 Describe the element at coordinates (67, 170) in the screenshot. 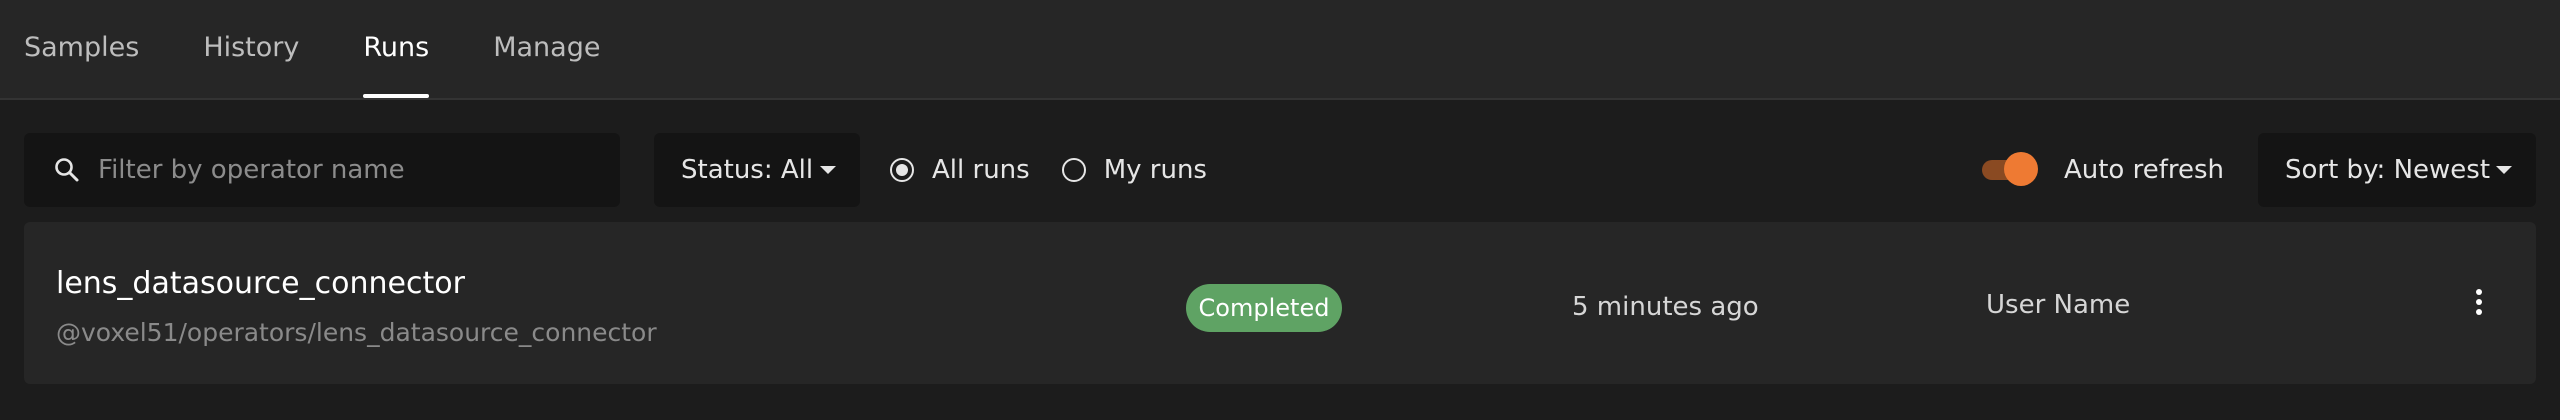

I see `search-icon` at that location.